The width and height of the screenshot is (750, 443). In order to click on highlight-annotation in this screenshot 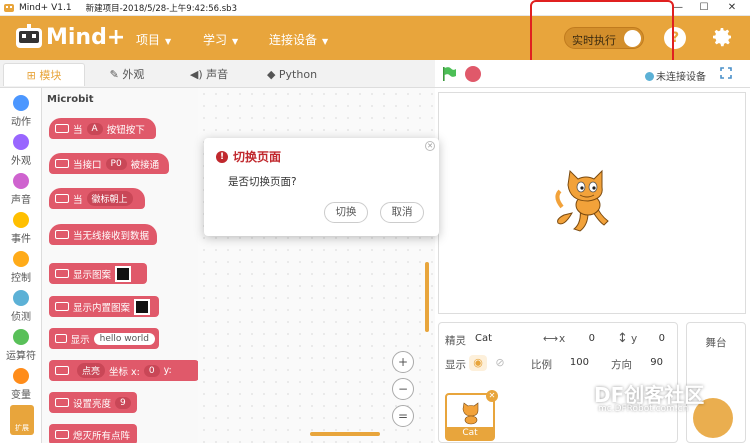, I will do `click(602, 33)`.